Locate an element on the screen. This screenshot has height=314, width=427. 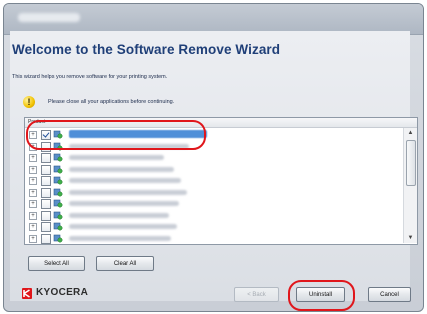
uninstall-button: Uninstall is located at coordinates (320, 294).